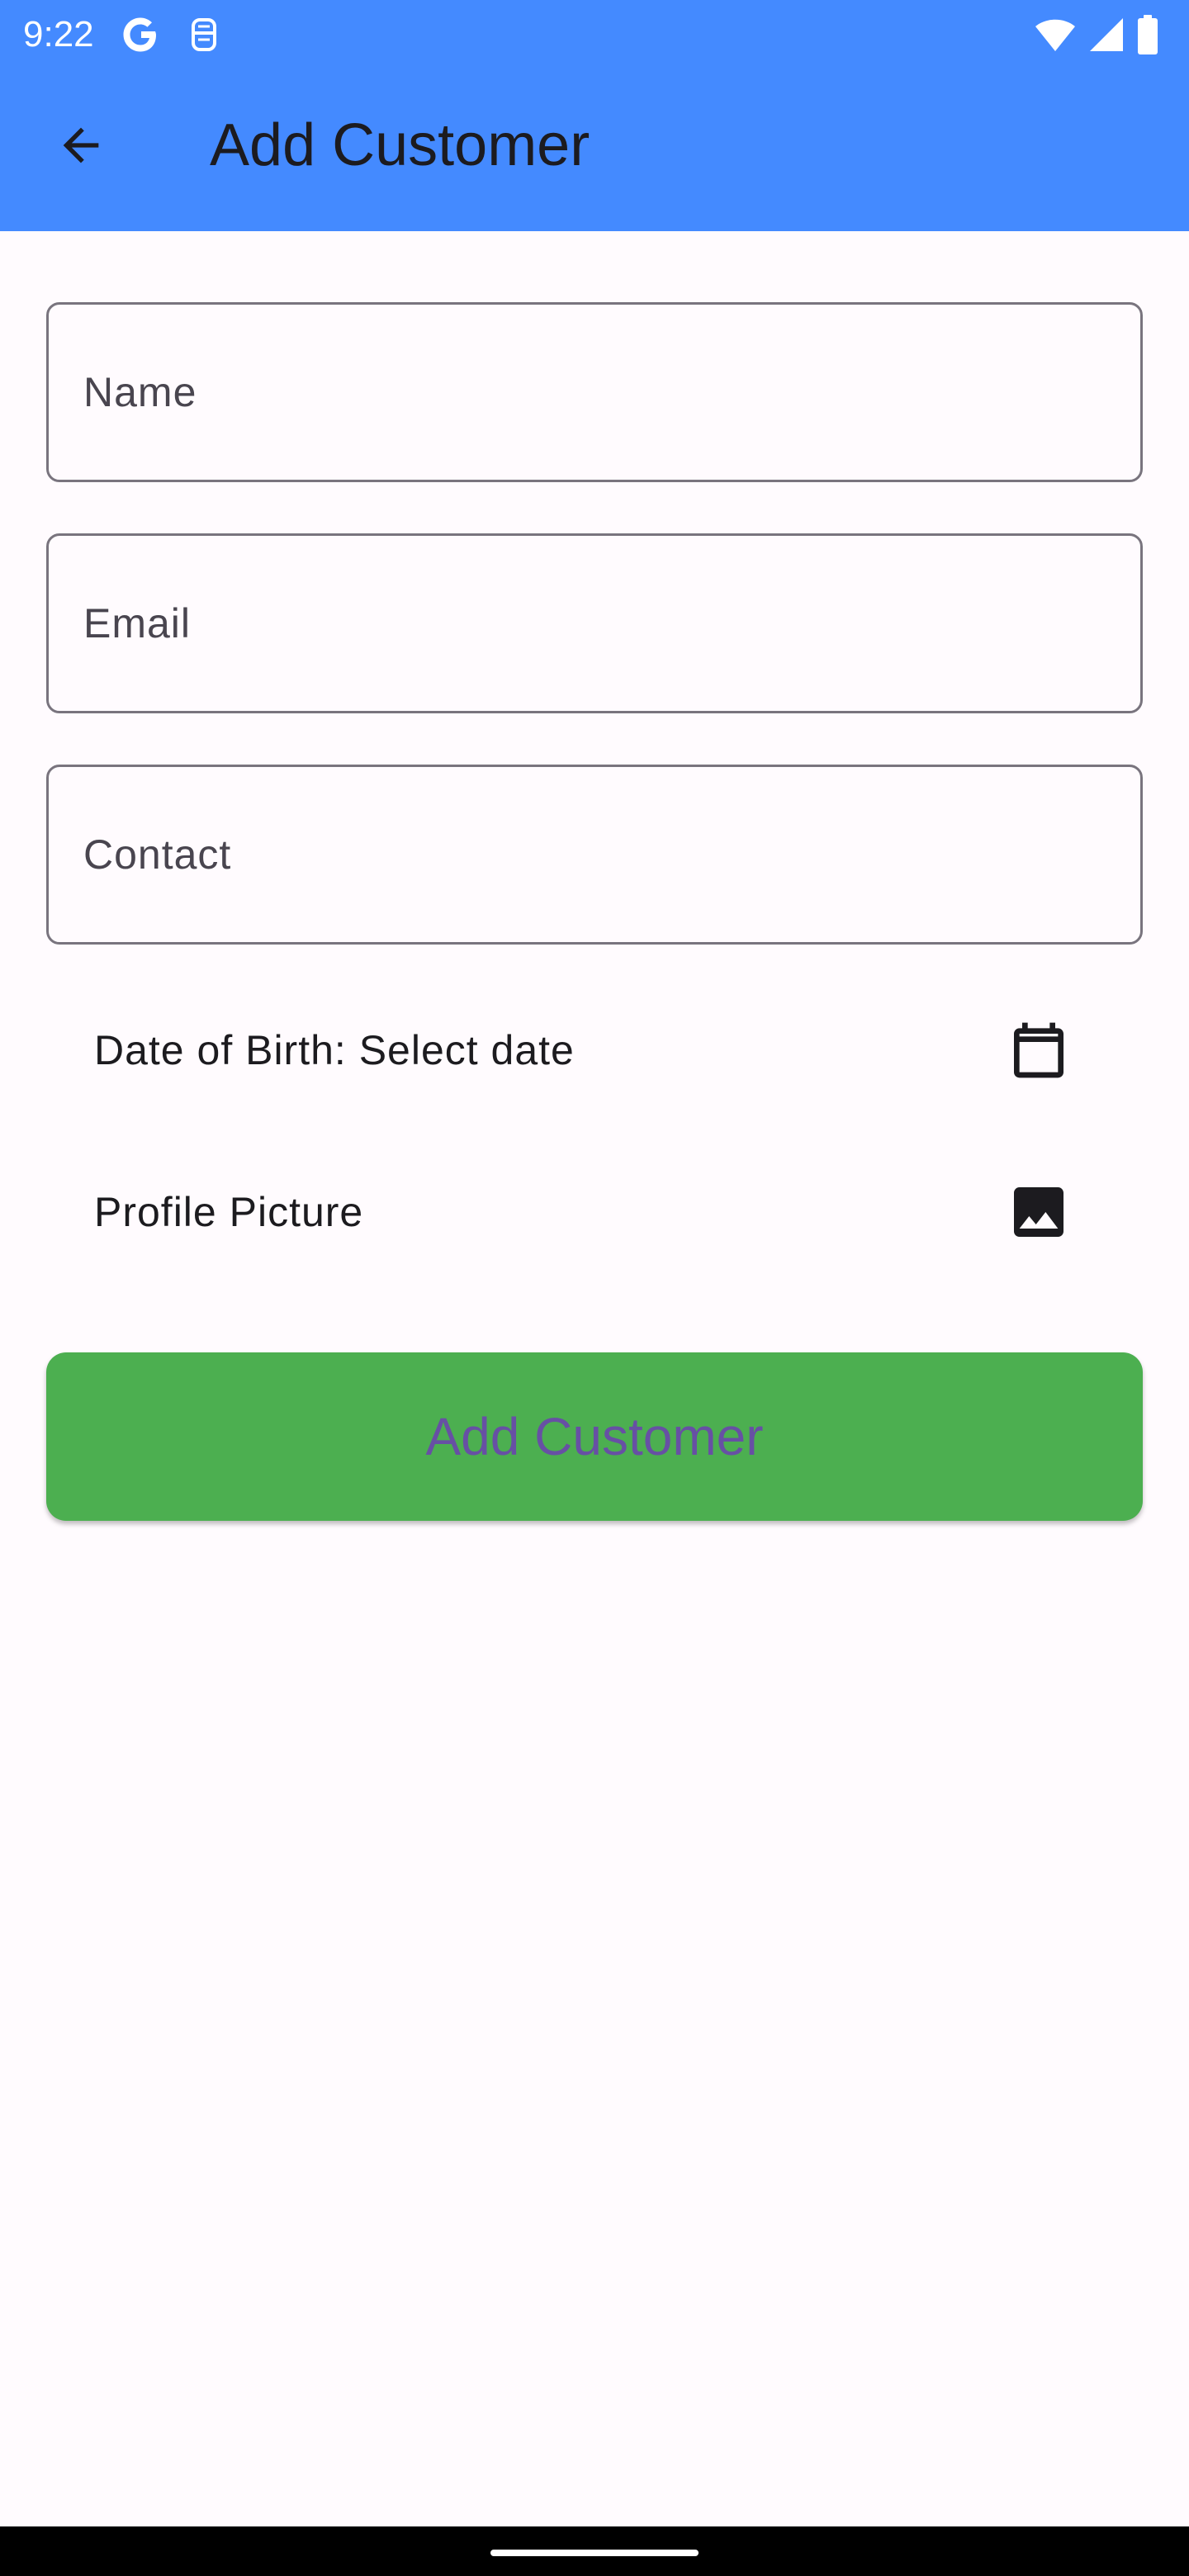 The height and width of the screenshot is (2576, 1189). I want to click on contact-input, so click(594, 854).